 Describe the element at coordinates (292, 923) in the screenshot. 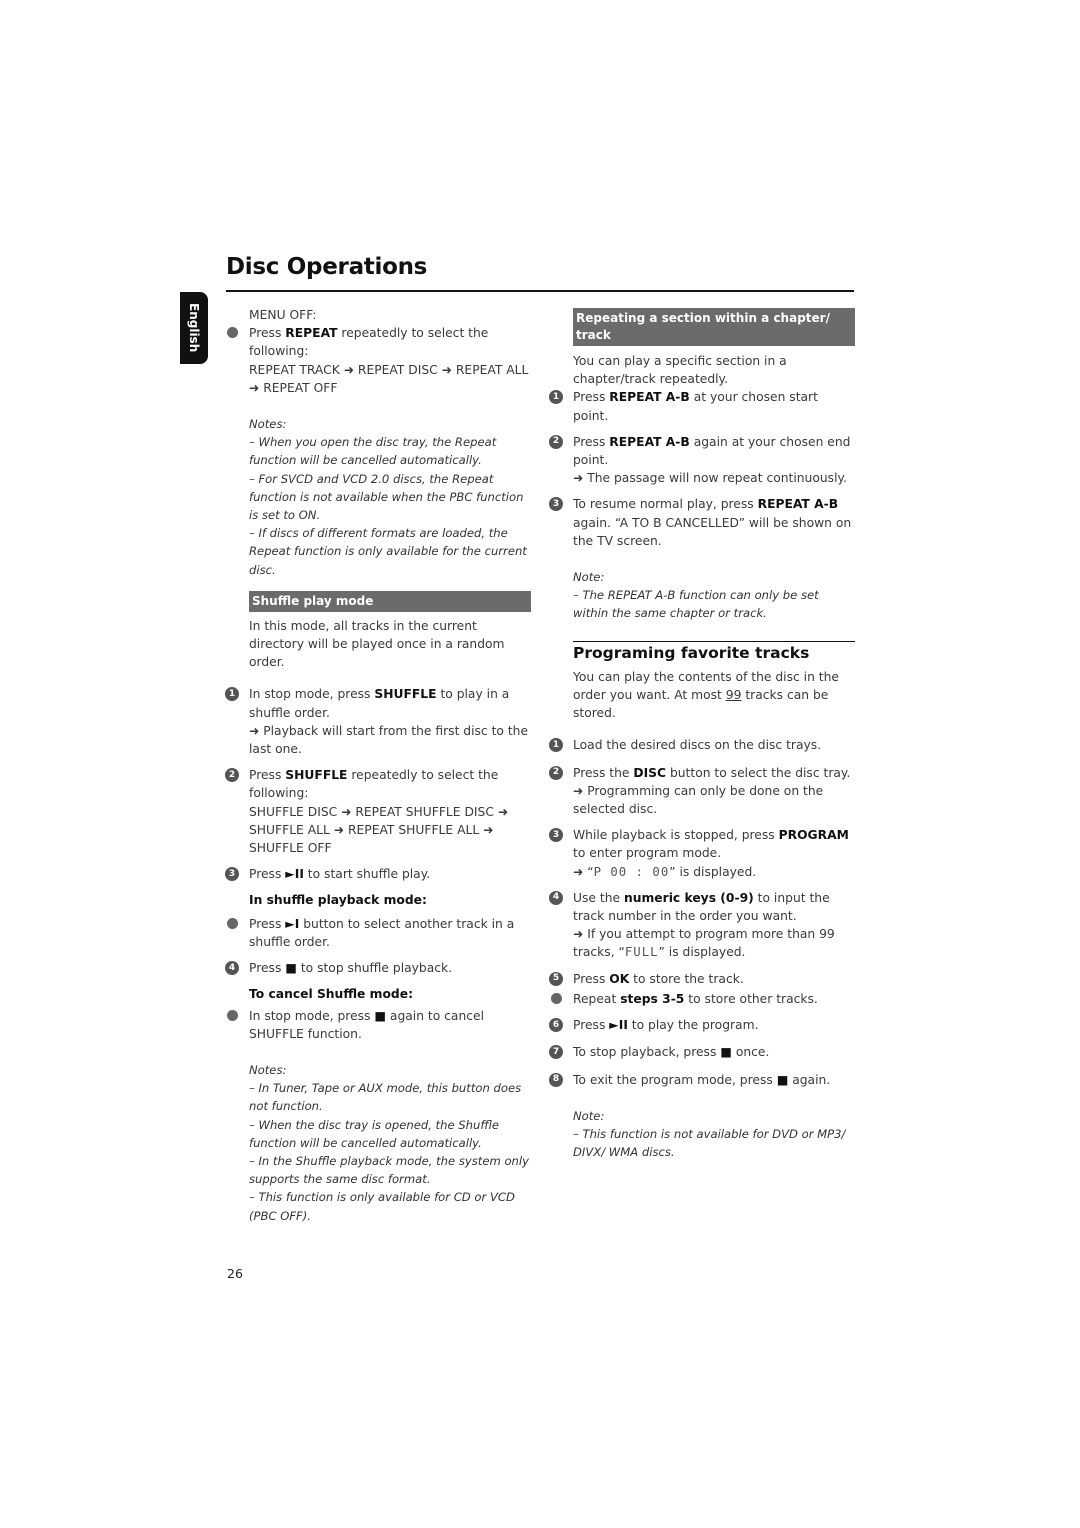

I see `next-track-icon: ►I` at that location.